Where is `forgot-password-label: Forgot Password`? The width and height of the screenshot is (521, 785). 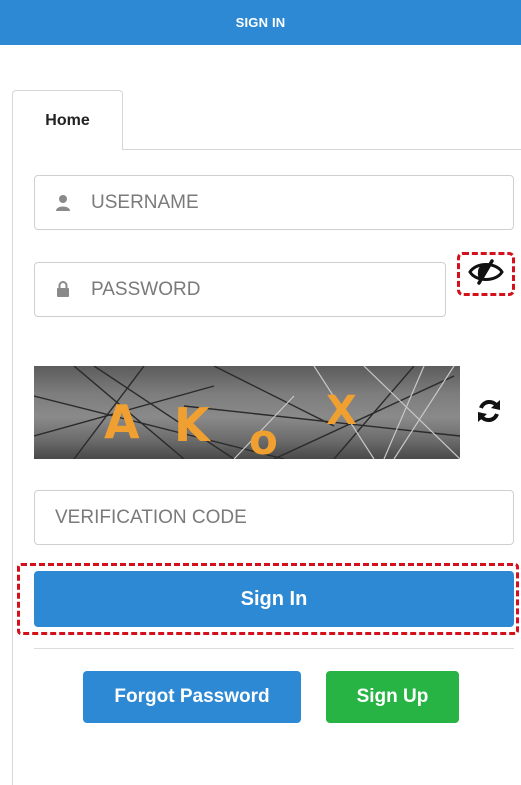 forgot-password-label: Forgot Password is located at coordinates (192, 696).